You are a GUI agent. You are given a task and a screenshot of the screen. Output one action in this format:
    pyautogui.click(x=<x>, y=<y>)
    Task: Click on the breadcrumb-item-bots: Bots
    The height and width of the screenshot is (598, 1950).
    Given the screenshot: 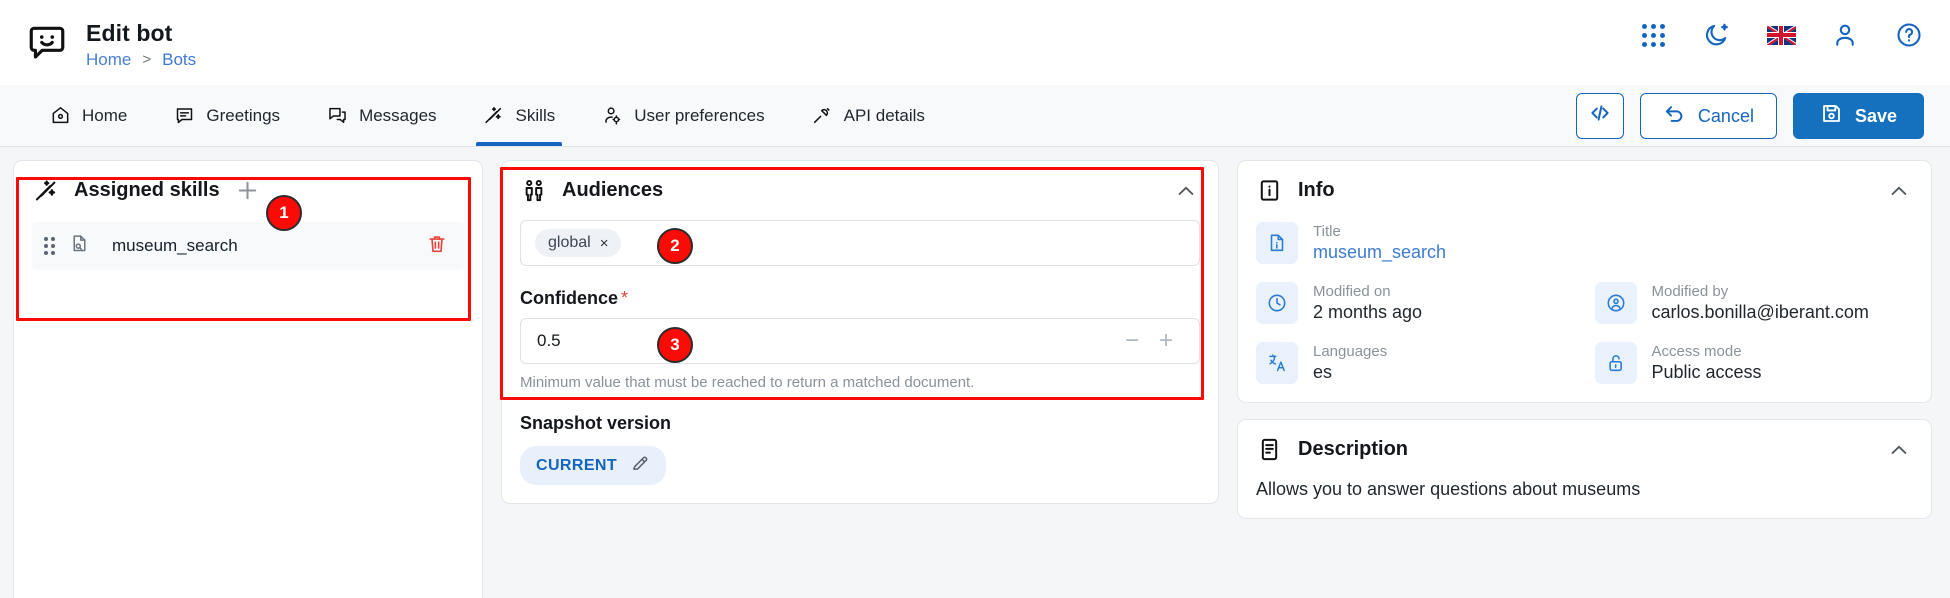 What is the action you would take?
    pyautogui.click(x=179, y=60)
    